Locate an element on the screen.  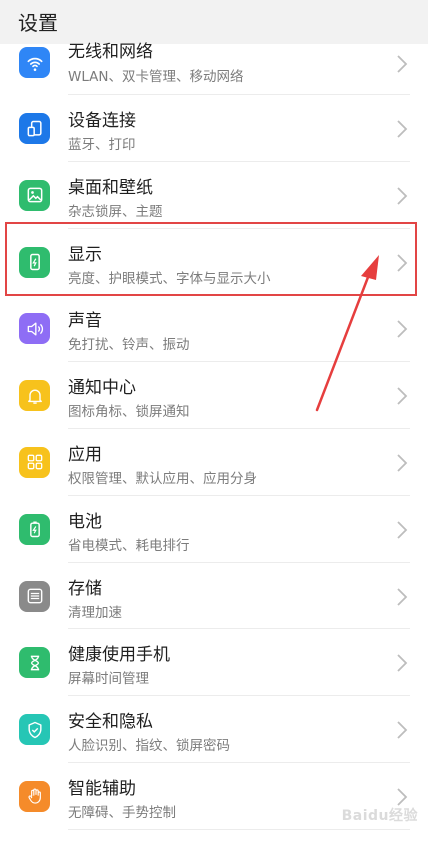
shield-icon is located at coordinates (34, 730).